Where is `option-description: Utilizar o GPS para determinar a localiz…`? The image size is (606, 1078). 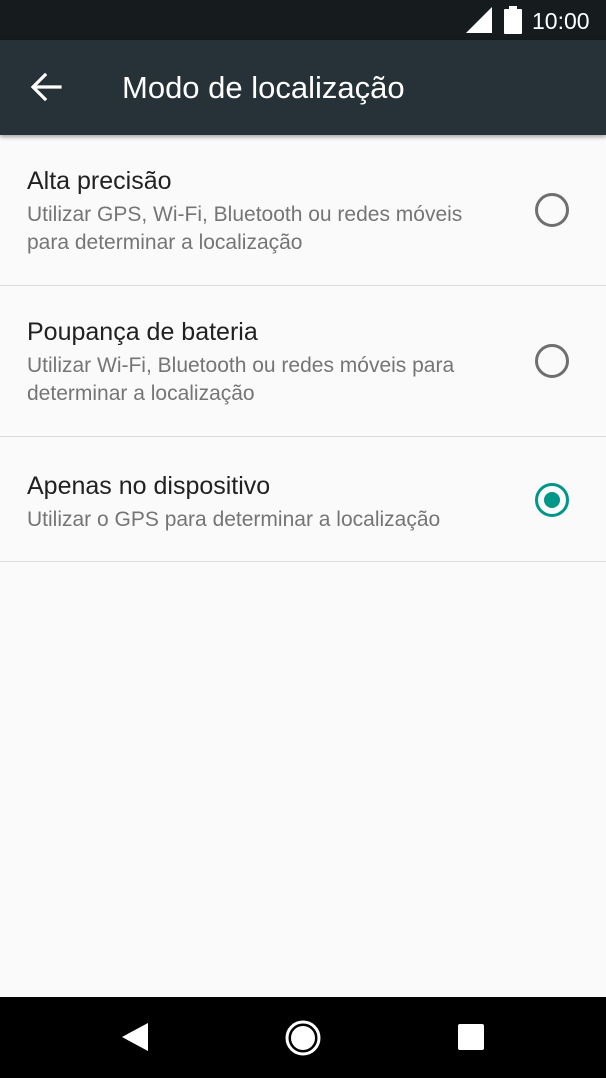 option-description: Utilizar o GPS para determinar a localiz… is located at coordinates (234, 519).